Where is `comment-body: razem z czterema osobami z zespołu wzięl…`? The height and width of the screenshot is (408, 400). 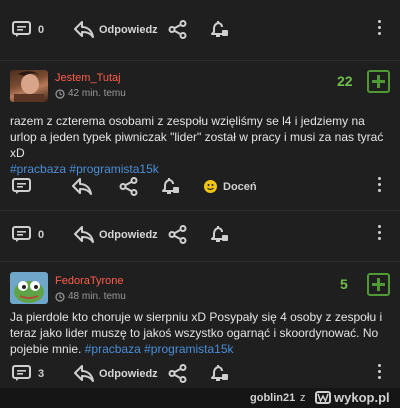
comment-body: razem z czterema osobami z zespołu wzięl… is located at coordinates (201, 145).